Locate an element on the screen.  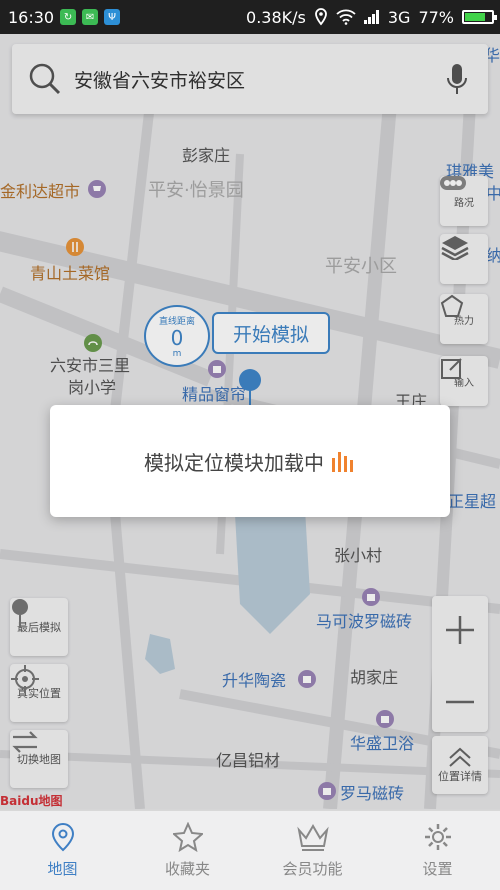
heatmap-icon is located at coordinates (452, 305).